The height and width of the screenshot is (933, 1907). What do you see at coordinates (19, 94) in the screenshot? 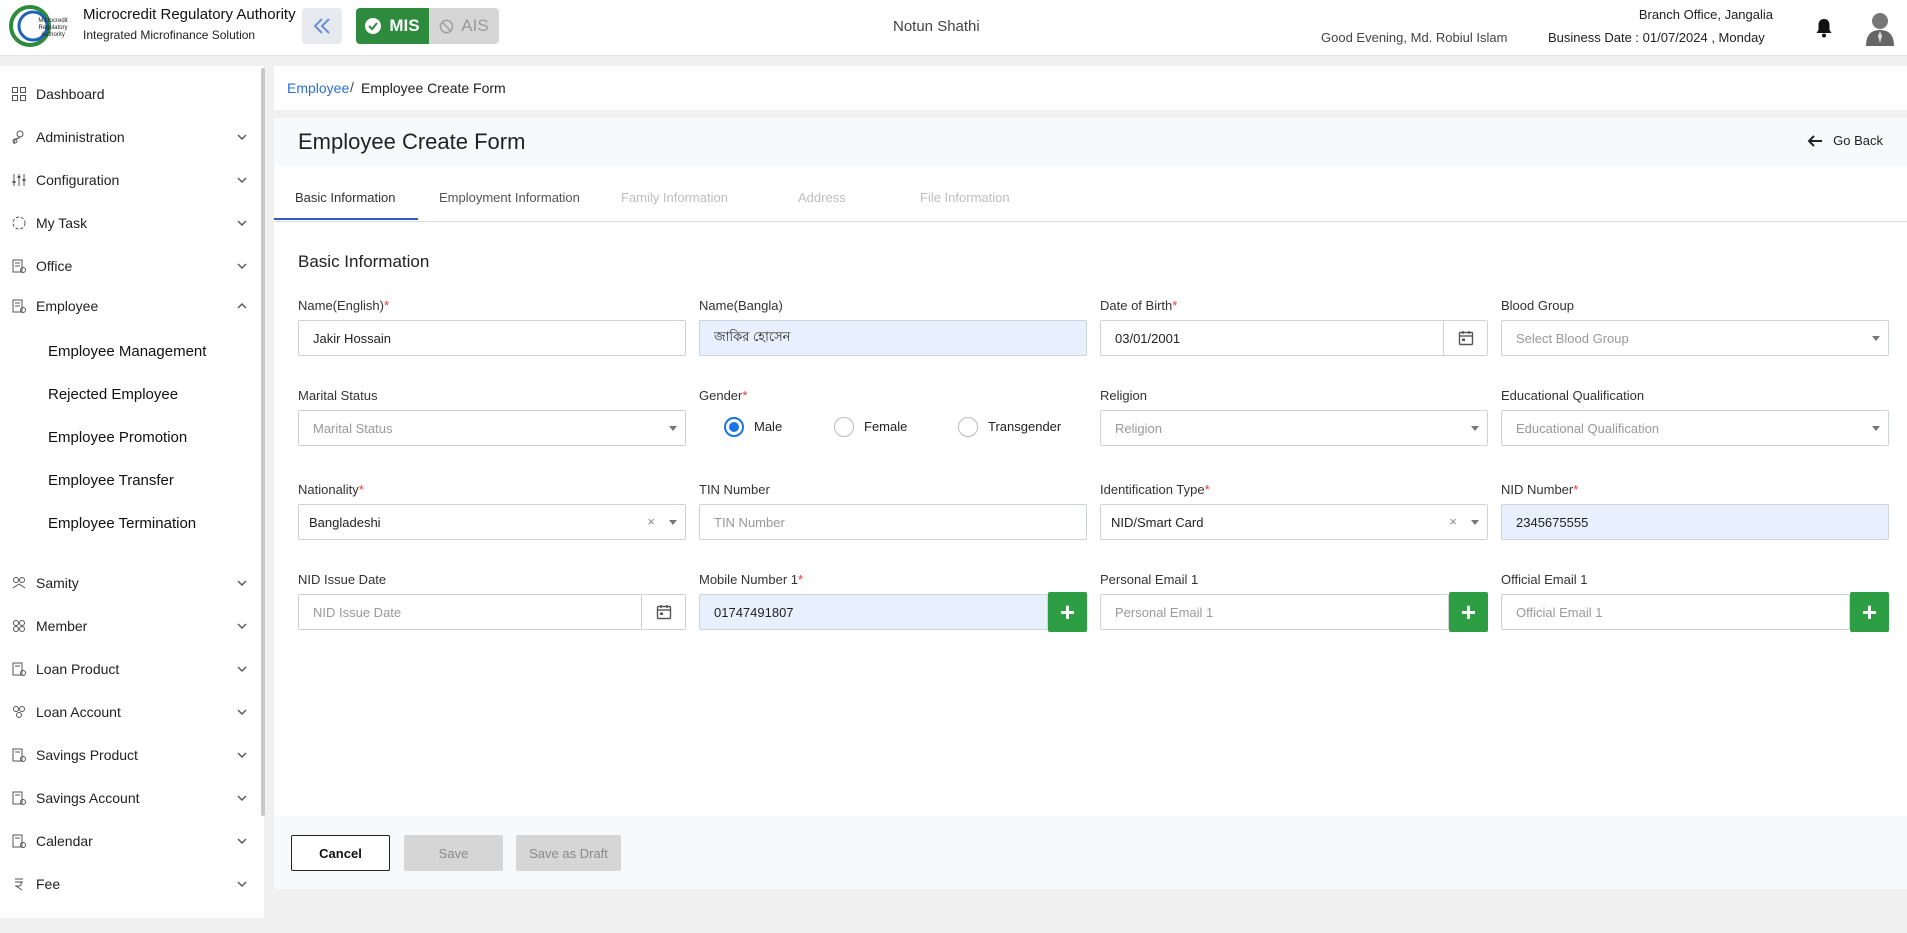
I see `dashboard-icon` at bounding box center [19, 94].